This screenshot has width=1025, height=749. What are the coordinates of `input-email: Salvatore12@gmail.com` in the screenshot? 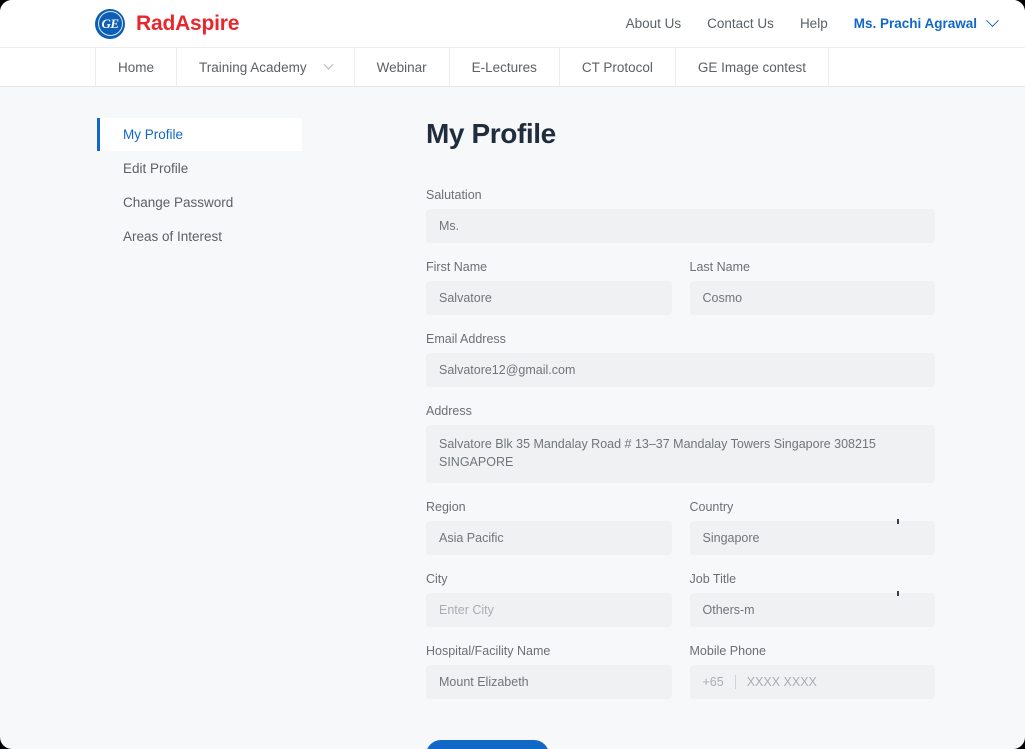 It's located at (680, 370).